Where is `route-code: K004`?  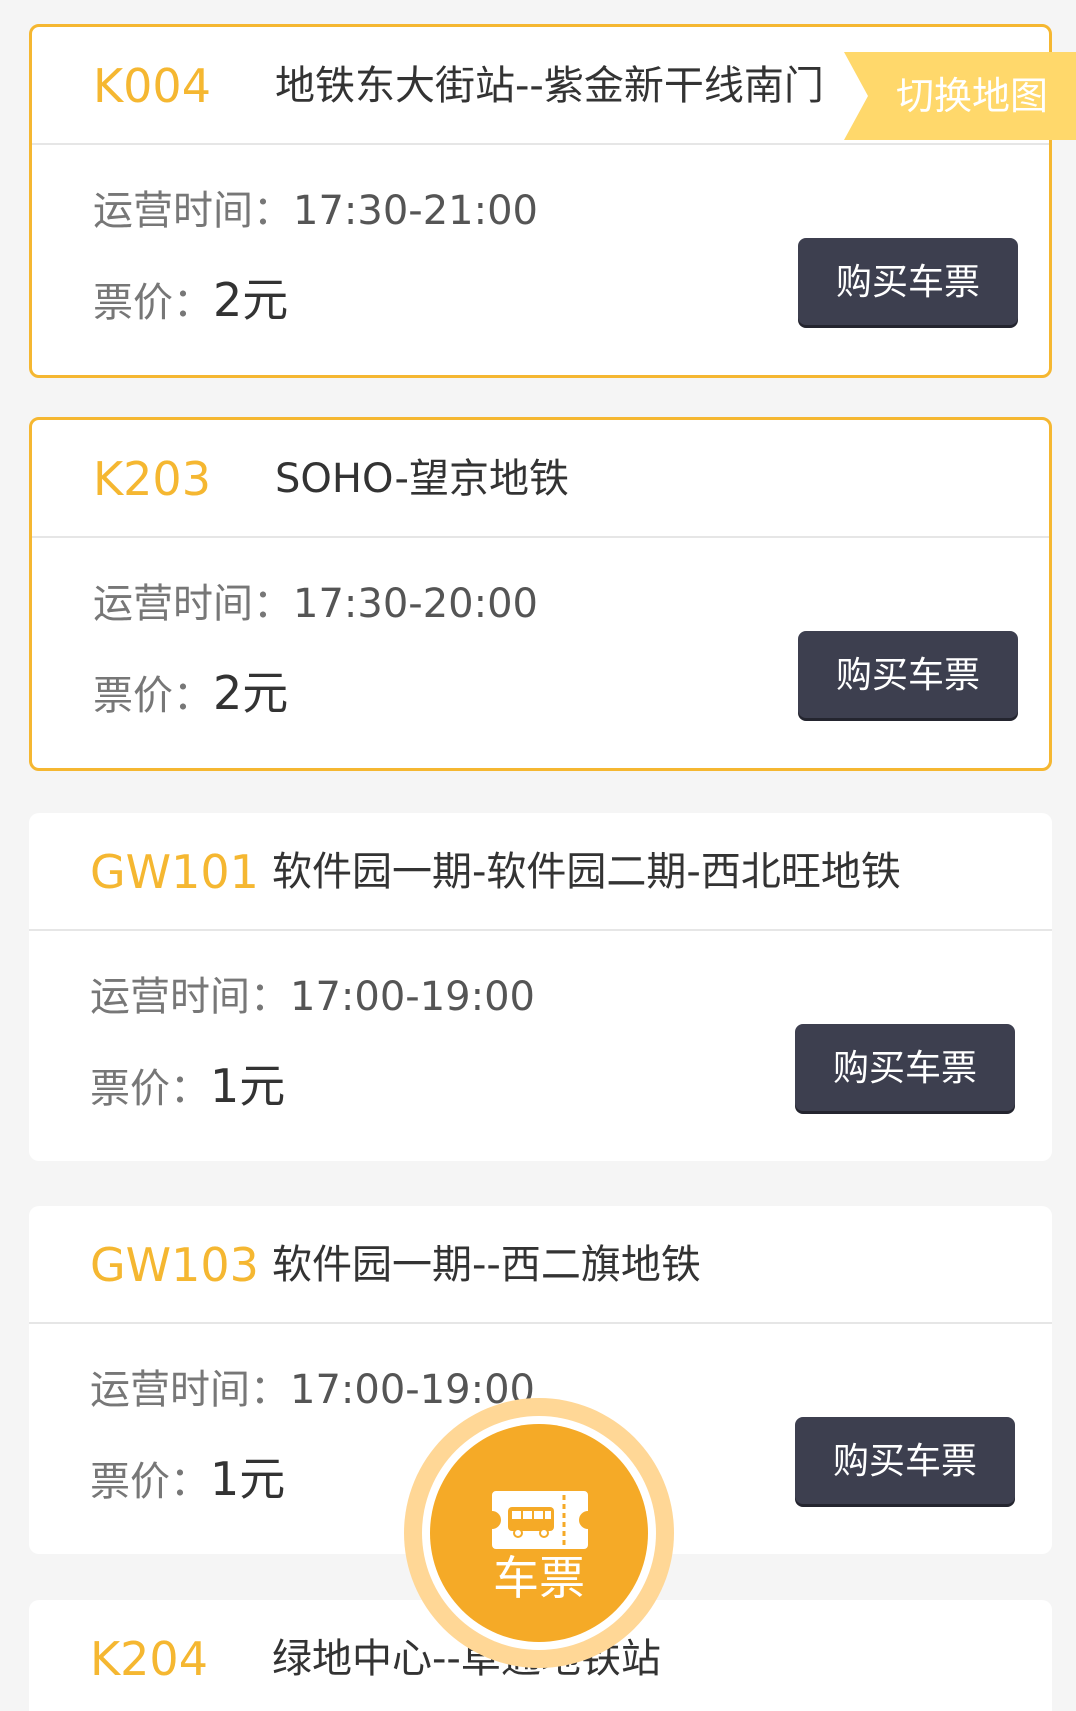
route-code: K004 is located at coordinates (152, 86).